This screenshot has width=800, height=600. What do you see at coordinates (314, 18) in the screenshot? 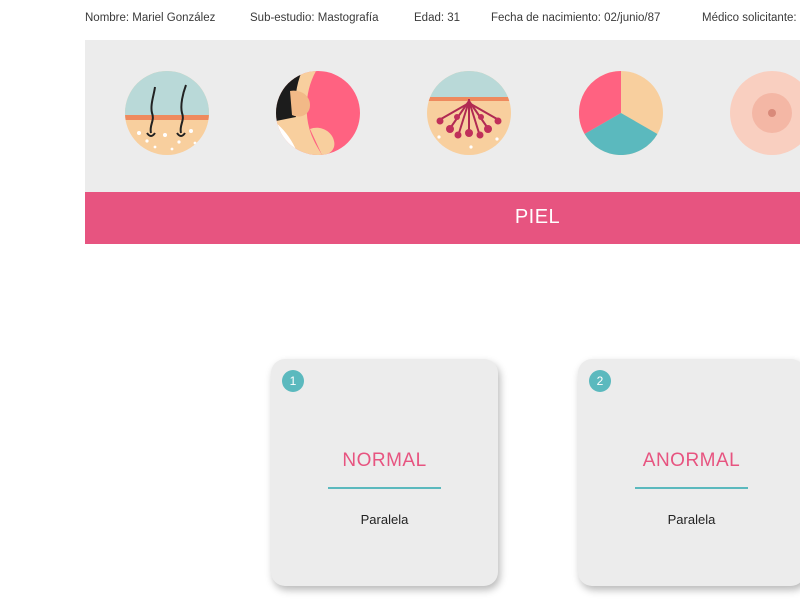
I see `patient-substudy: Sub-estudio: Mastografía` at bounding box center [314, 18].